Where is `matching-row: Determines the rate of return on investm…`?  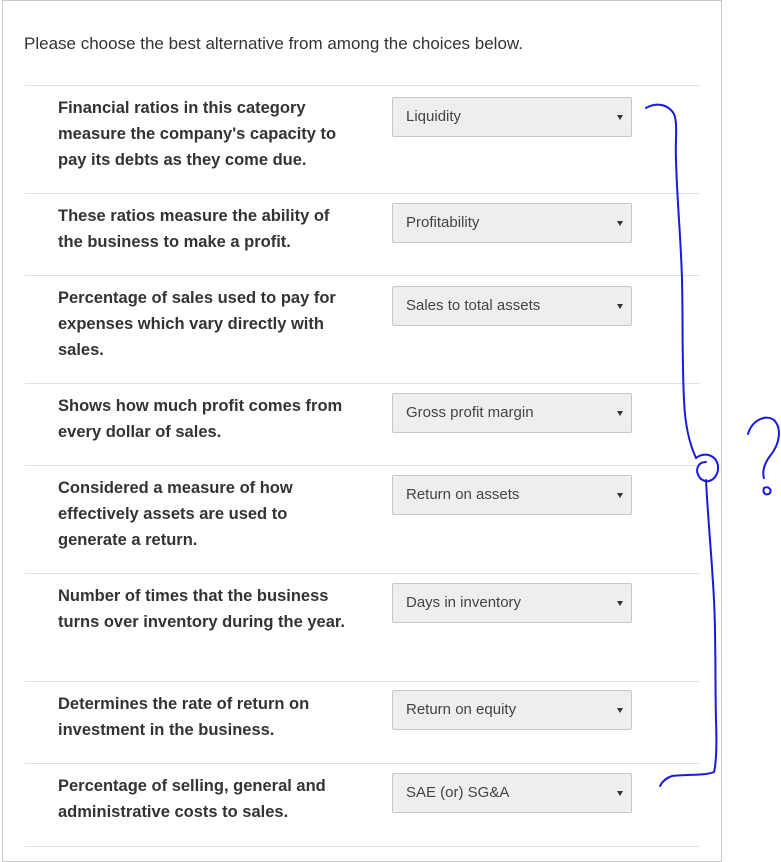 matching-row: Determines the rate of return on investm… is located at coordinates (362, 722).